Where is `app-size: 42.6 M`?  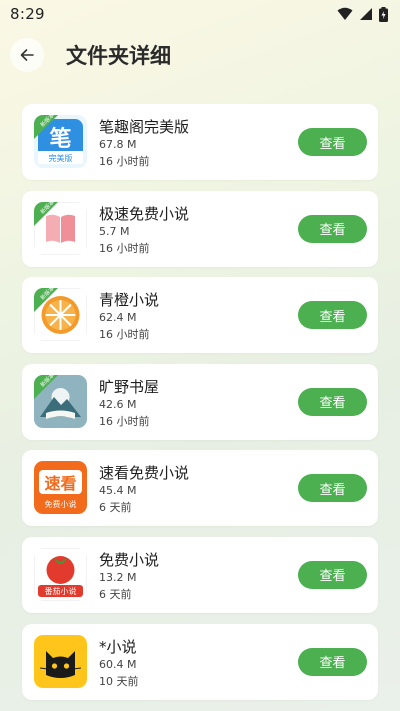 app-size: 42.6 M is located at coordinates (118, 404).